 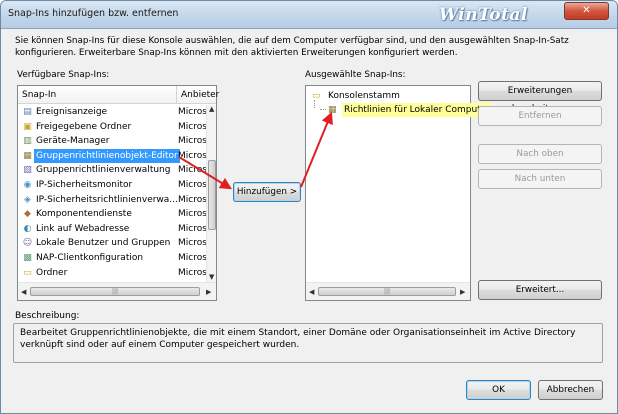 What do you see at coordinates (498, 390) in the screenshot?
I see `ok-button: OK` at bounding box center [498, 390].